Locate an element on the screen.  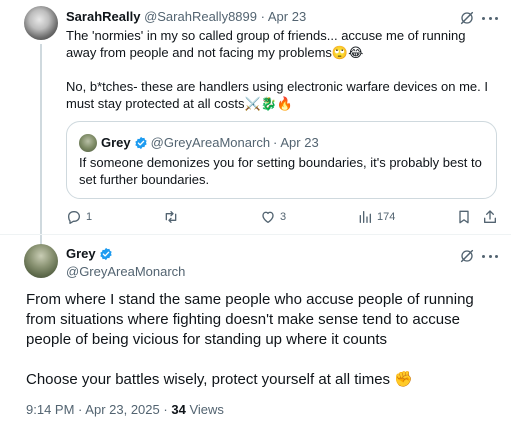
like-count: 3 is located at coordinates (283, 217).